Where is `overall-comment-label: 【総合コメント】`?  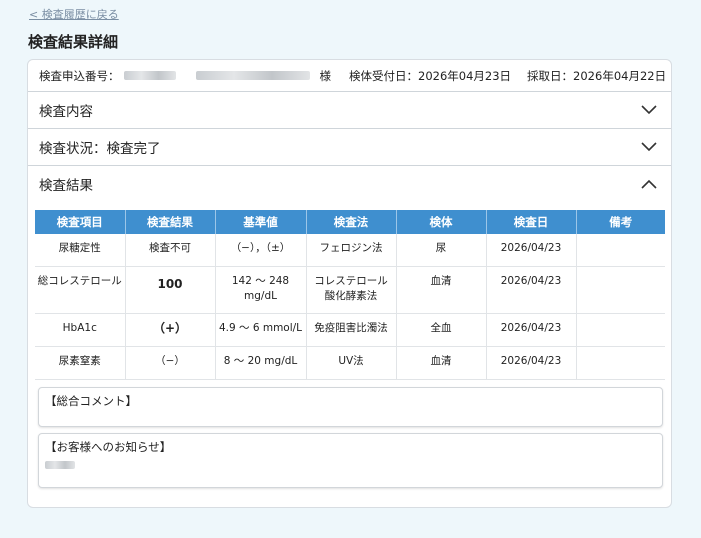
overall-comment-label: 【総合コメント】 is located at coordinates (91, 401).